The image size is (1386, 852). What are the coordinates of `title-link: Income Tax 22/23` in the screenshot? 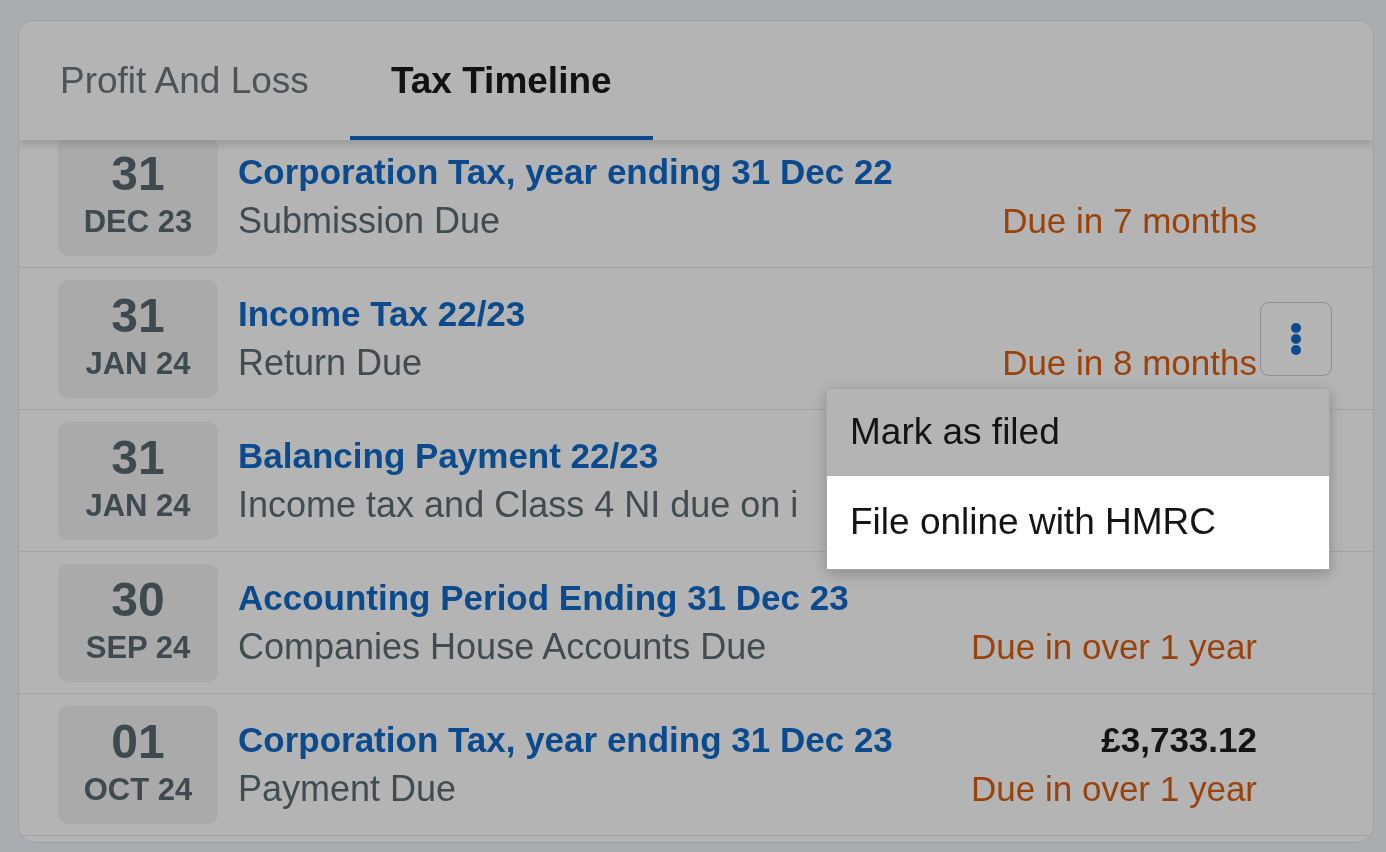 It's located at (382, 314).